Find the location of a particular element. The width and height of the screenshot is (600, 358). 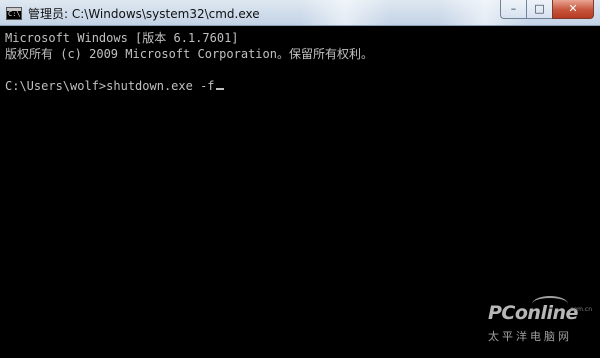

maximize-button: □ is located at coordinates (539, 9).